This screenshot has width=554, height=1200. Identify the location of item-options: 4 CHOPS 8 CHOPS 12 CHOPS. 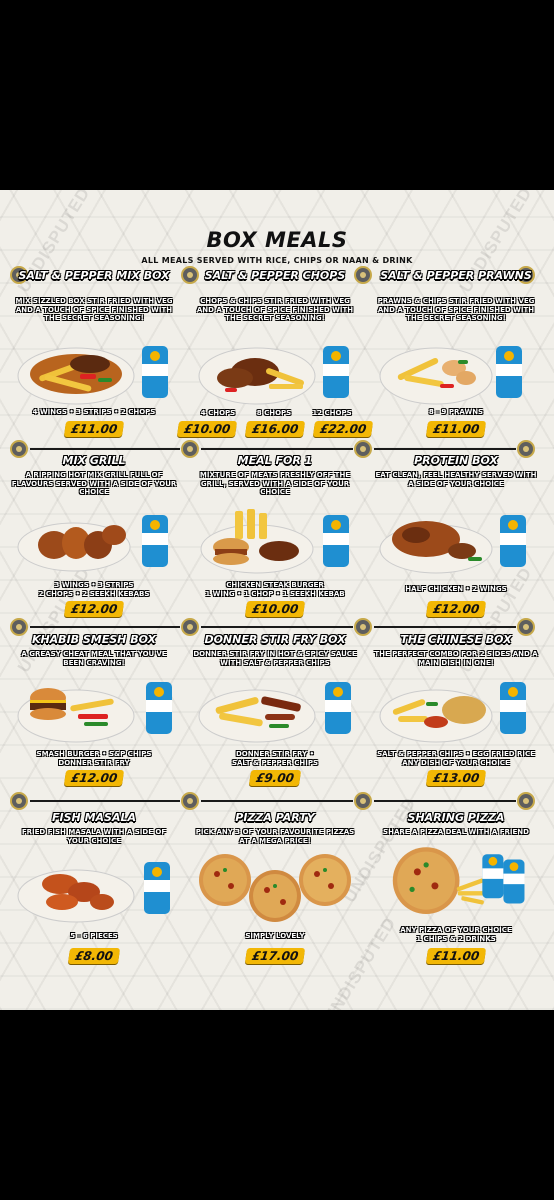
(275, 413).